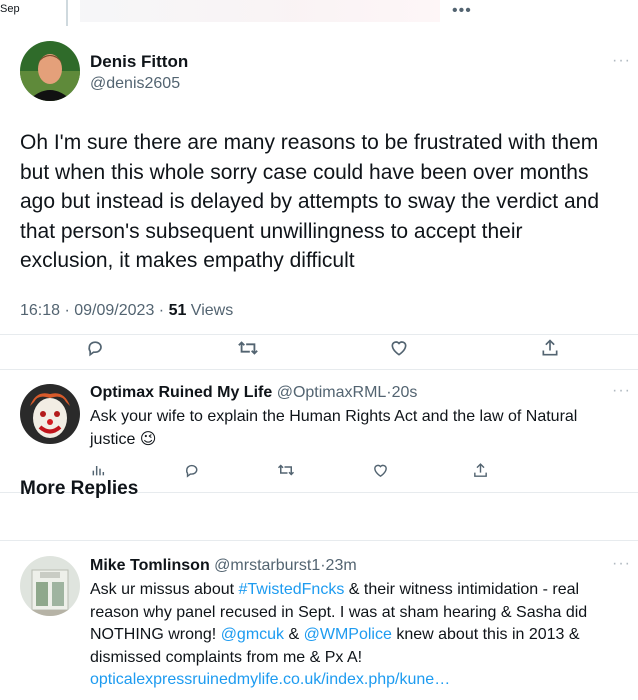 This screenshot has height=700, width=638. I want to click on author-handle: @denis2605, so click(135, 84).